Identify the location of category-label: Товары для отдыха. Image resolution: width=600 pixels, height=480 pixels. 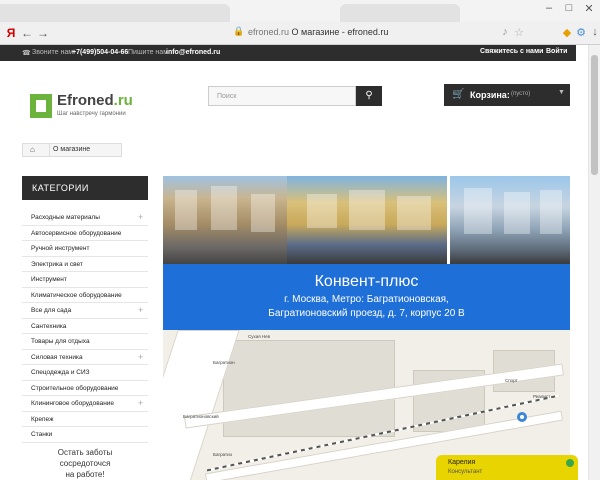
(60, 341).